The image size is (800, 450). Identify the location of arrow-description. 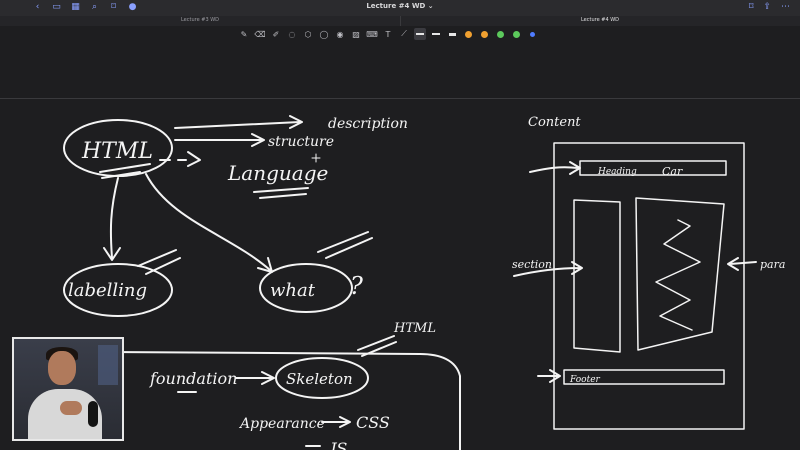
(238, 122).